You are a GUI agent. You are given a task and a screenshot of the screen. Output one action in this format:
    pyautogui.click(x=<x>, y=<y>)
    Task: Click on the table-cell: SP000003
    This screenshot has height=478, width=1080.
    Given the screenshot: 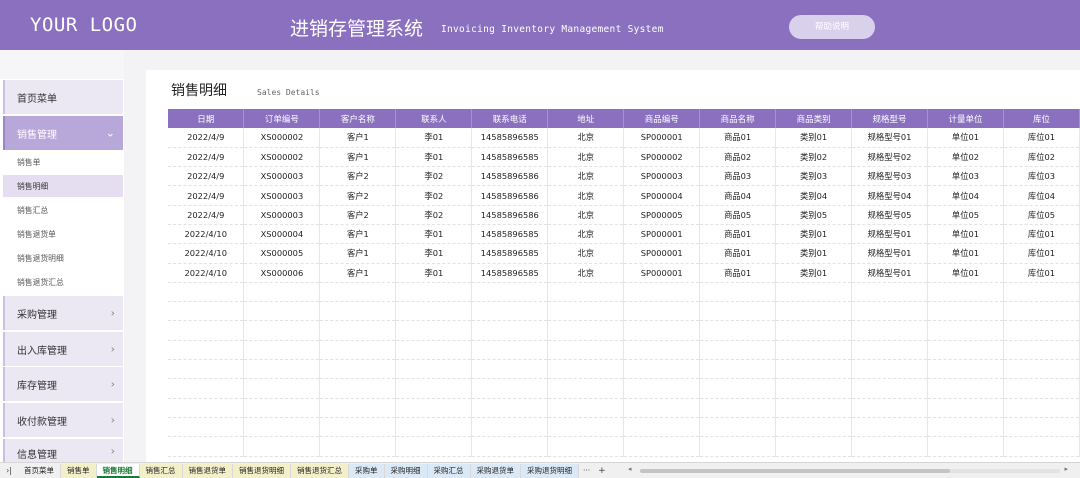 What is the action you would take?
    pyautogui.click(x=662, y=176)
    